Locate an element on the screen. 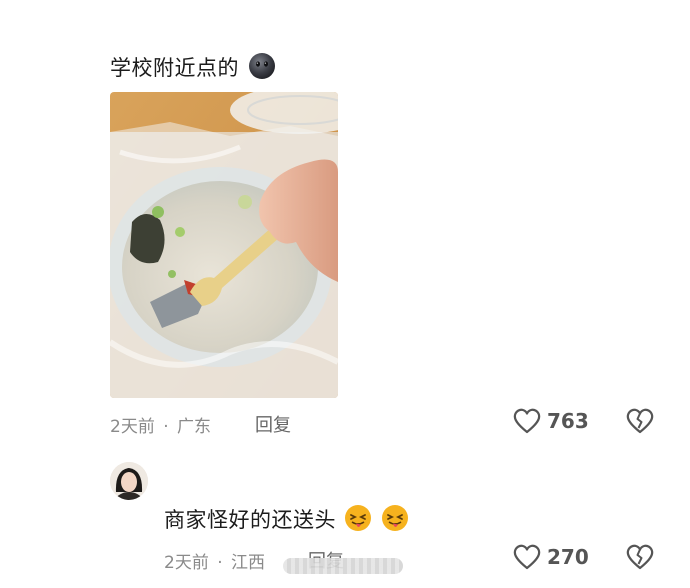 The image size is (690, 588). comment-1-dislike-button is located at coordinates (640, 423).